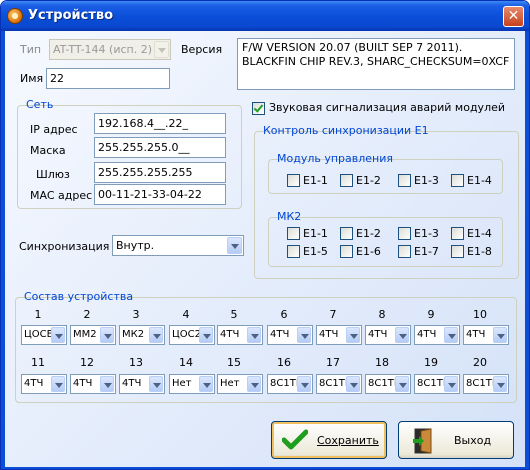 This screenshot has width=530, height=470. I want to click on slot-select: МК2, so click(142, 335).